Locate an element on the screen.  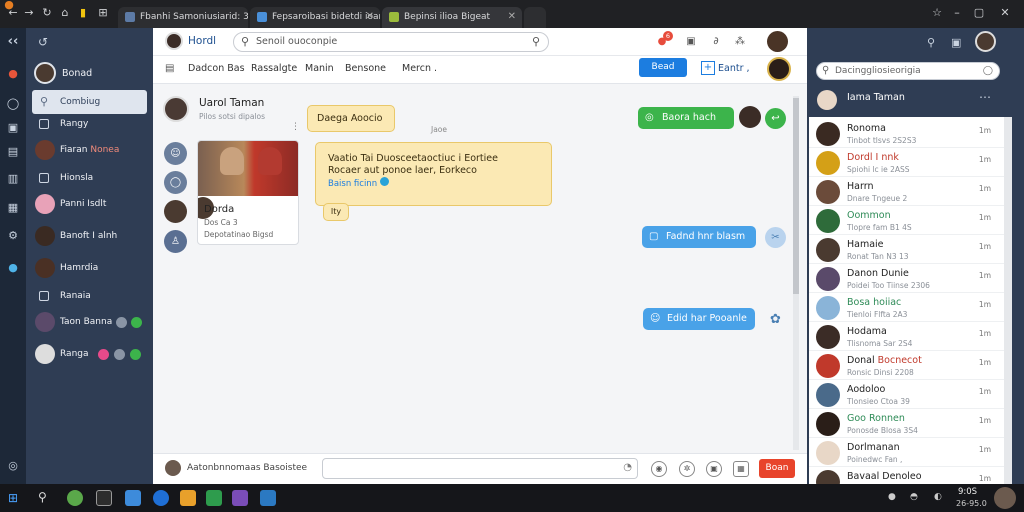
forward-icon: → is located at coordinates (29, 13).